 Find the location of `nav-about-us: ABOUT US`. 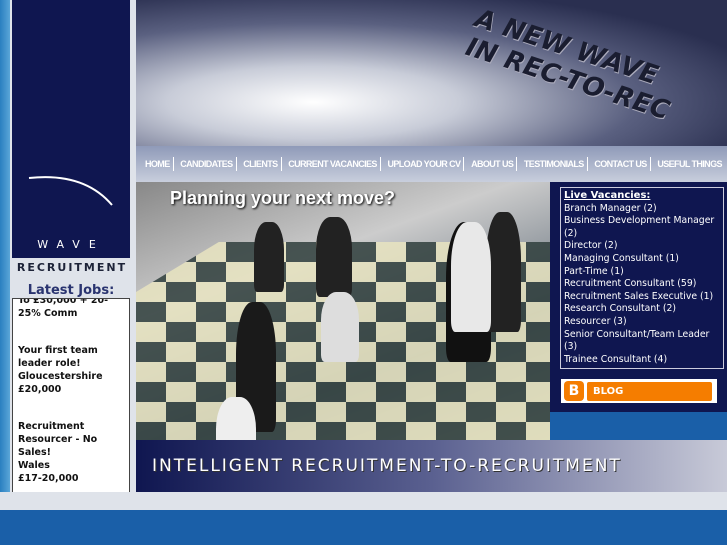

nav-about-us: ABOUT US is located at coordinates (493, 164).